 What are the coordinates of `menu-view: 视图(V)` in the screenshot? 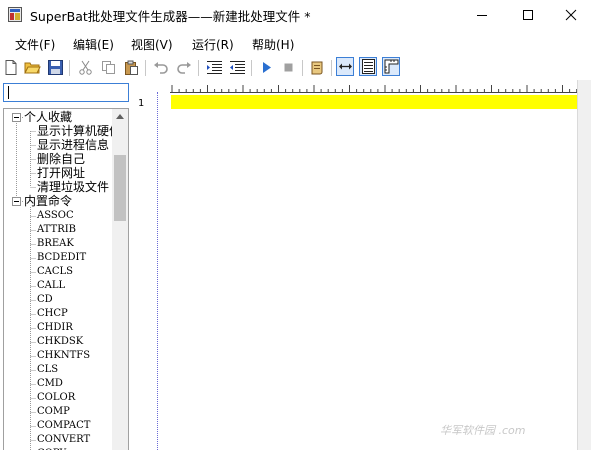 It's located at (152, 44).